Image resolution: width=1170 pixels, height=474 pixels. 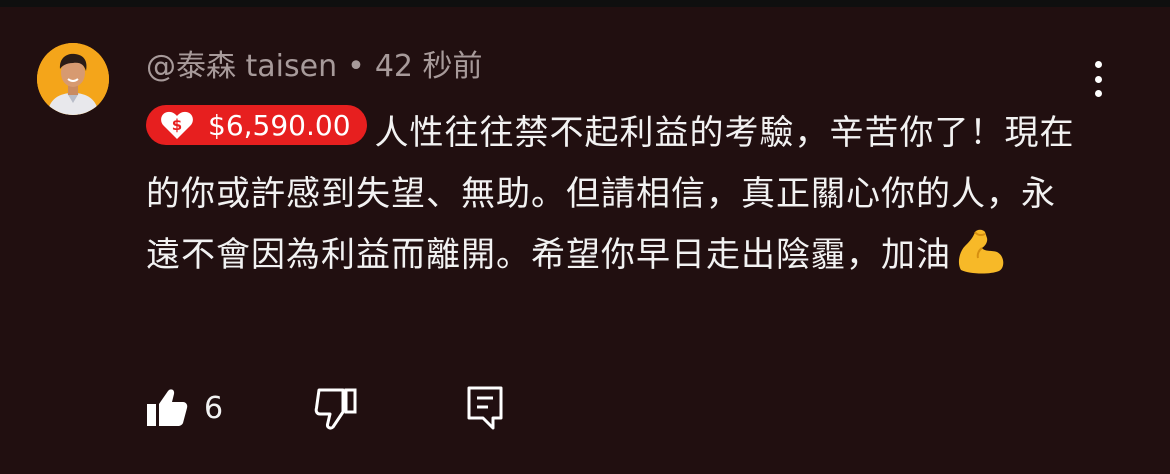 I want to click on flexed-biceps-emoji, so click(x=981, y=251).